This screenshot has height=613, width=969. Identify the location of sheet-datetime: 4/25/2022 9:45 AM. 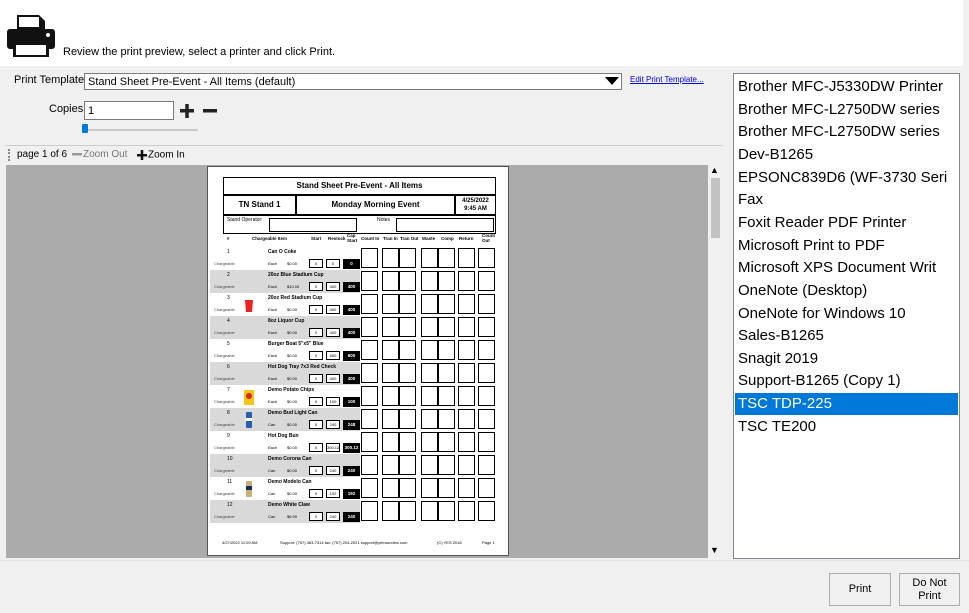
(475, 205).